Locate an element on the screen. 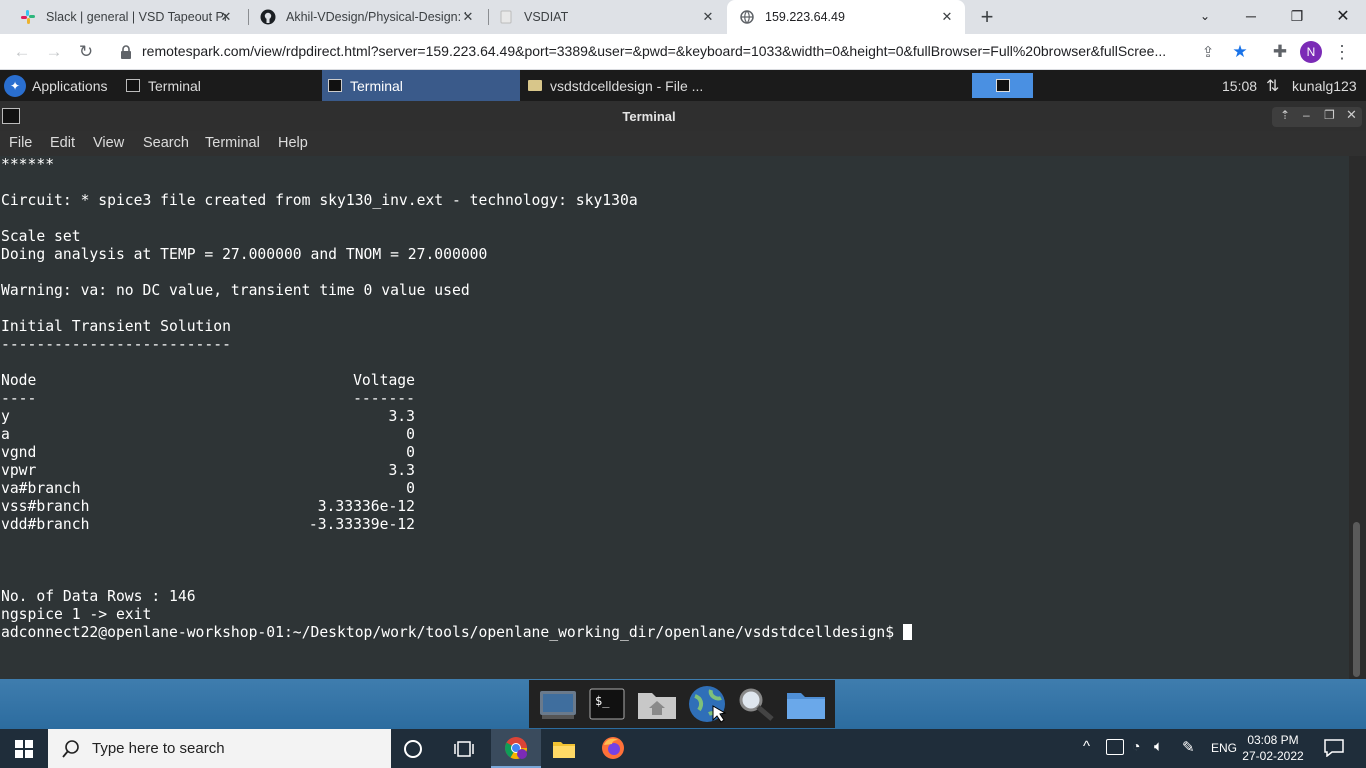 Image resolution: width=1366 pixels, height=768 pixels. search-magnifier-icon is located at coordinates (756, 704).